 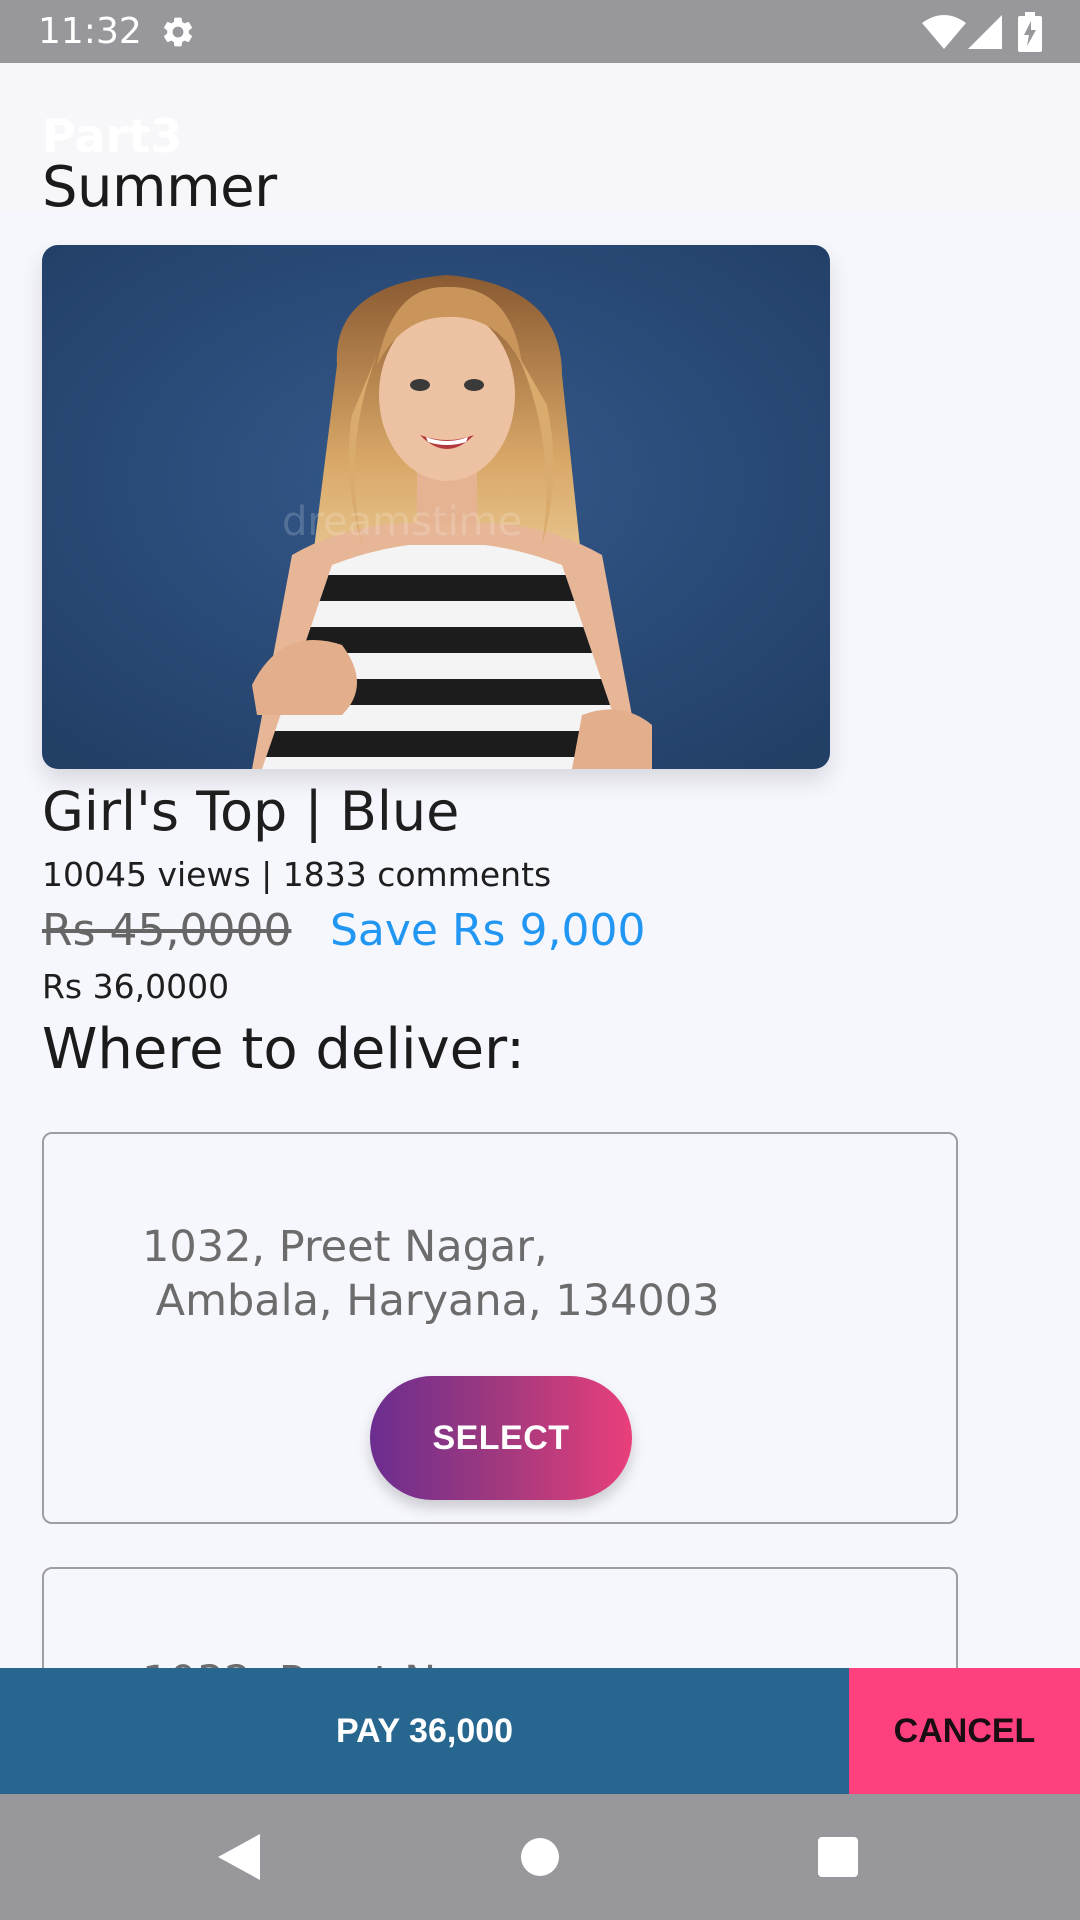 I want to click on section-title: Summer, so click(x=159, y=187).